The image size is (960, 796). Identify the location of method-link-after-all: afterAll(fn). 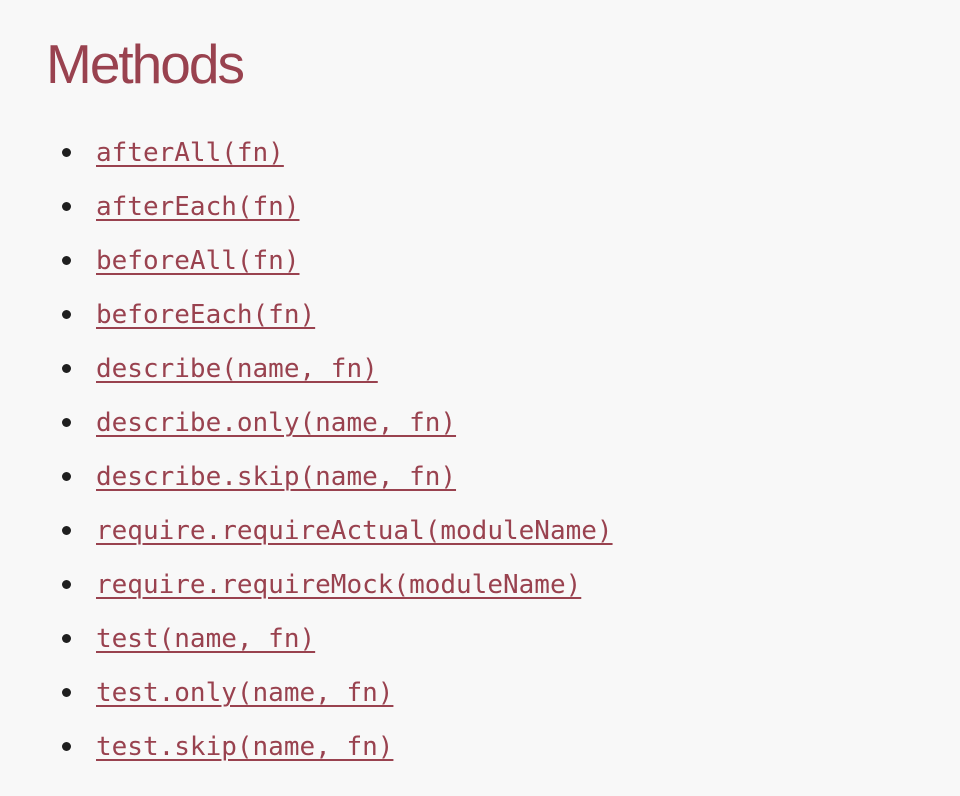
(190, 153).